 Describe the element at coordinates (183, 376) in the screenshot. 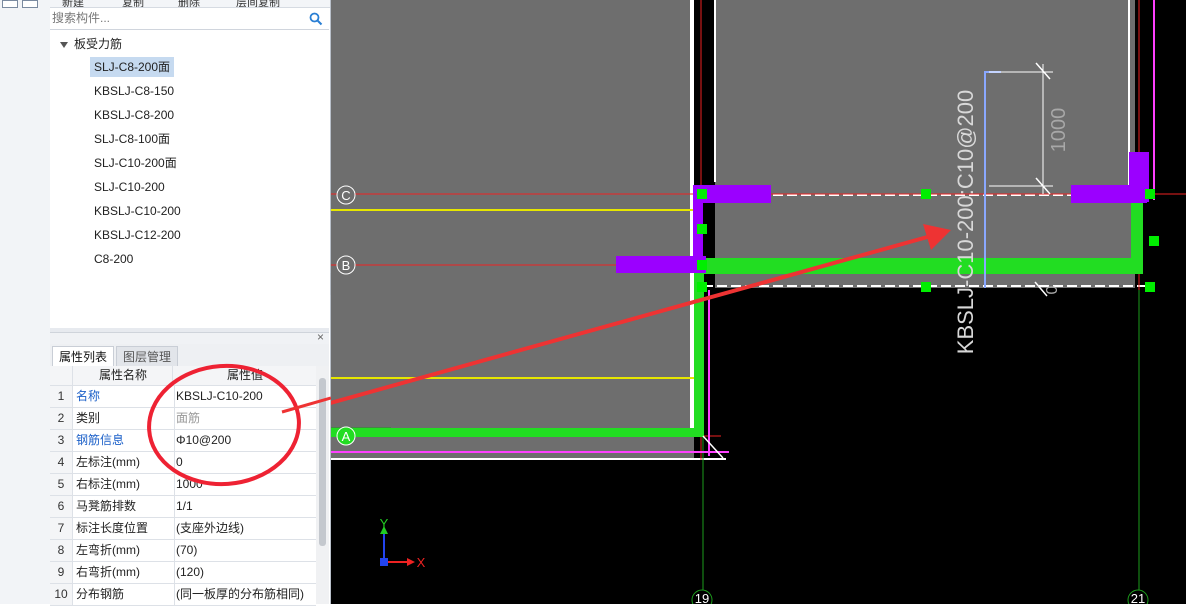

I see `property-grid-header: 属性名称 属性值` at that location.